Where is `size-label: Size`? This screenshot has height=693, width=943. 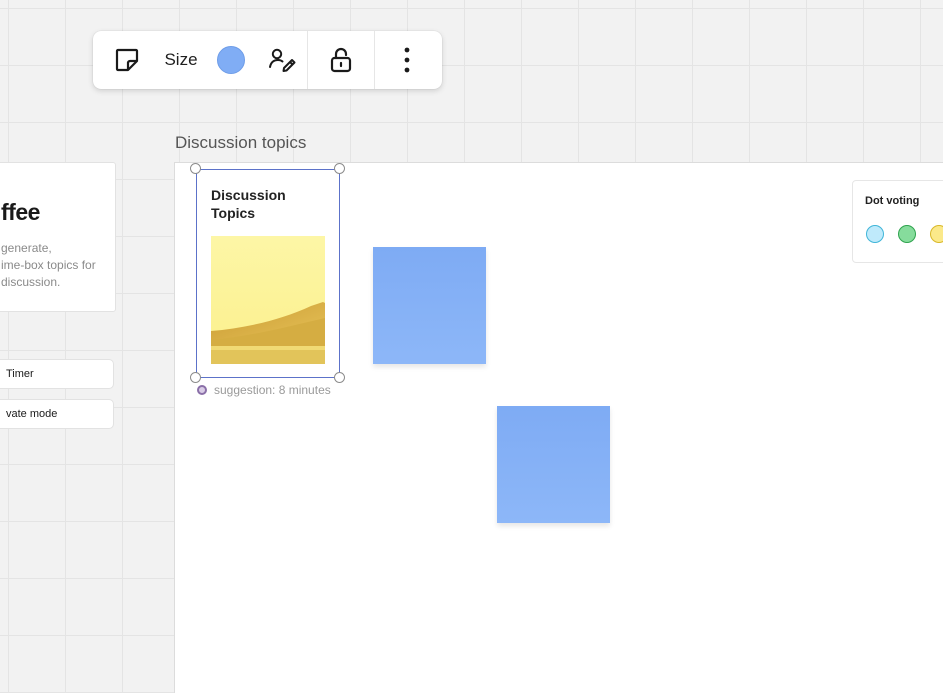
size-label: Size is located at coordinates (181, 59).